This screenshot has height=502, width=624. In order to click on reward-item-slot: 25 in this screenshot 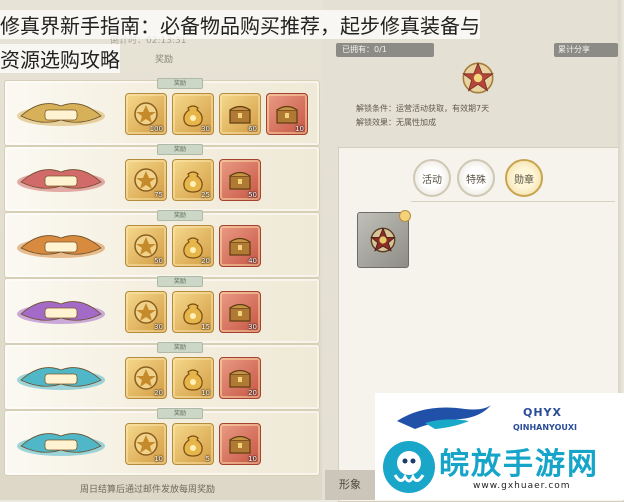, I will do `click(193, 180)`.